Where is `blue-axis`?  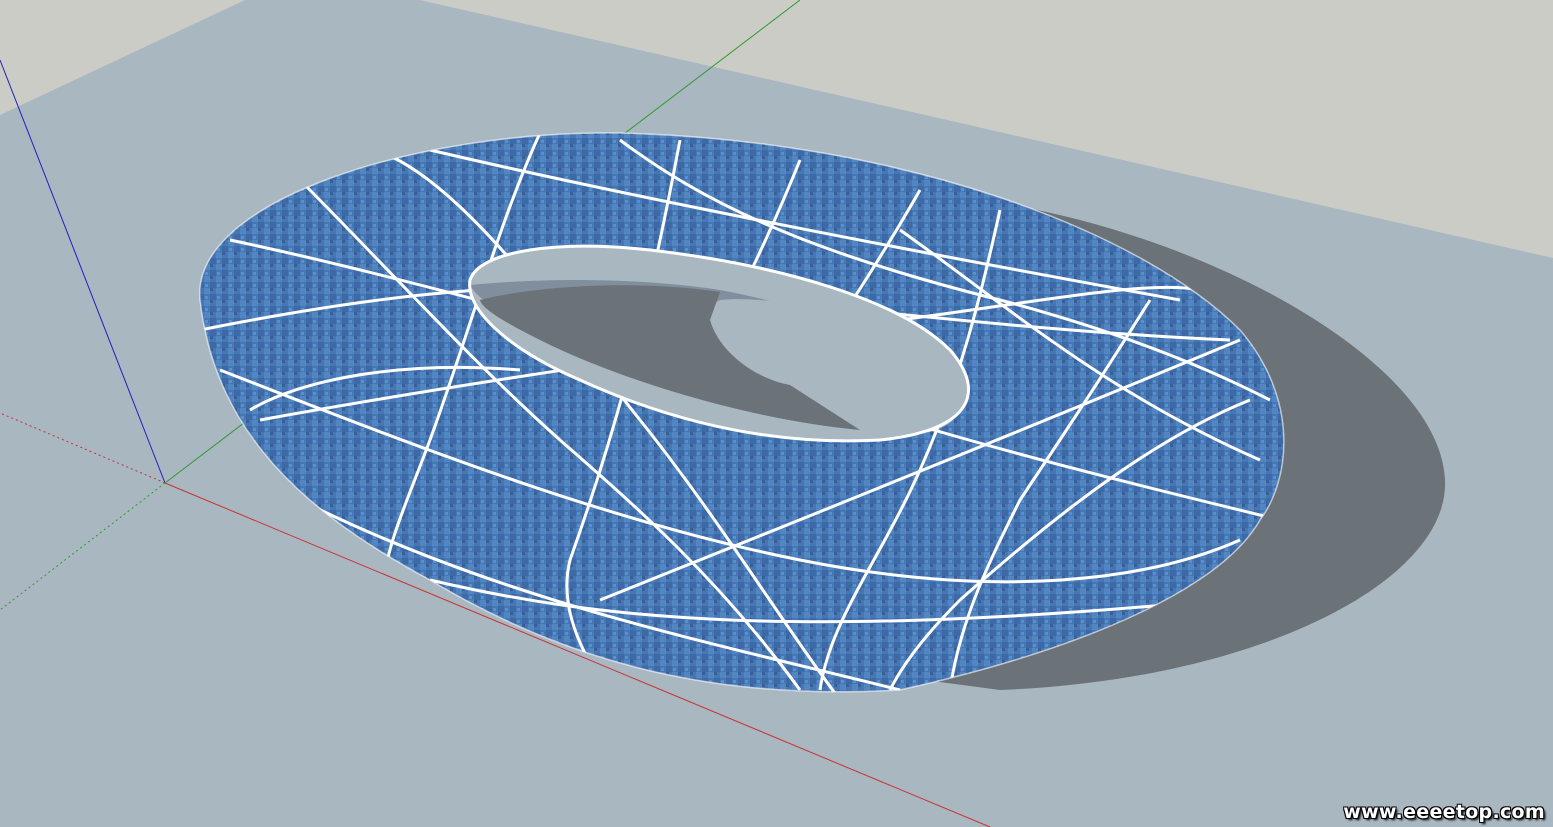
blue-axis is located at coordinates (83, 271).